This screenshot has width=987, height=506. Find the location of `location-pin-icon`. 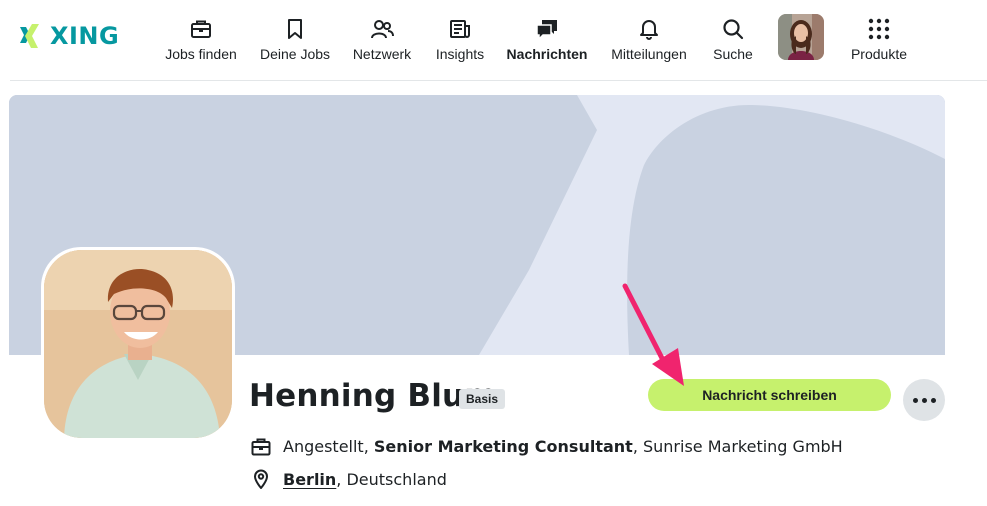

location-pin-icon is located at coordinates (261, 479).